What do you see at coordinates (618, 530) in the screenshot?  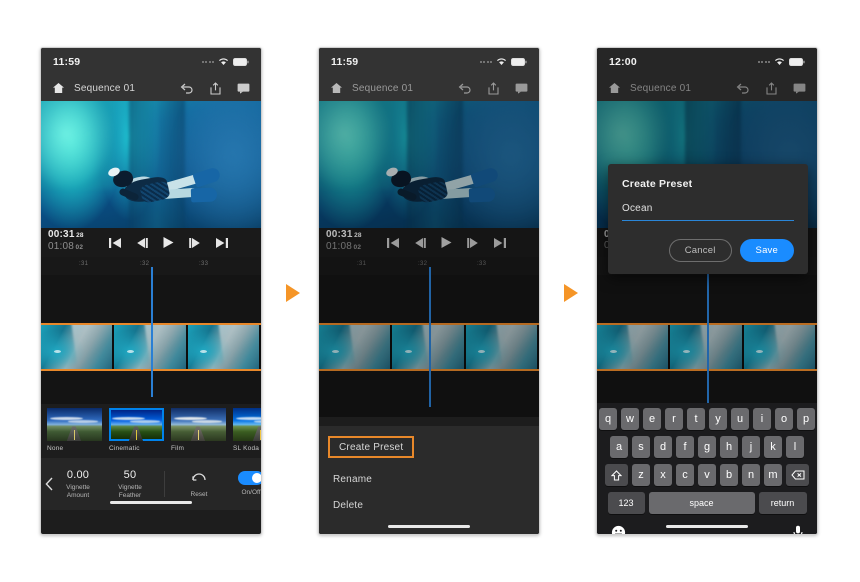 I see `emoji-icon` at bounding box center [618, 530].